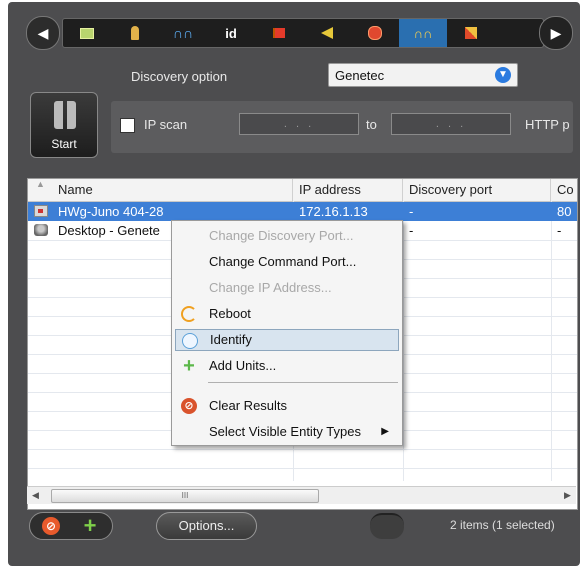 The width and height of the screenshot is (584, 567). I want to click on column-header-command-port: Co, so click(564, 190).